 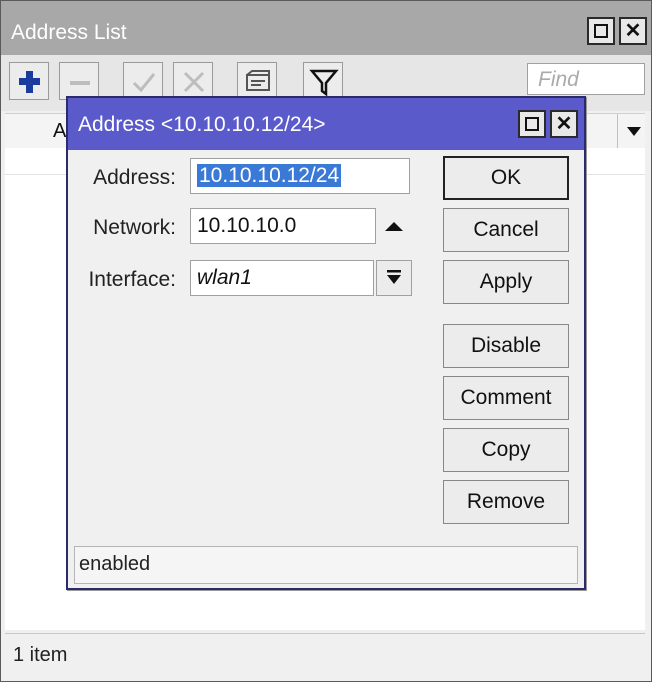 What do you see at coordinates (132, 279) in the screenshot?
I see `interface-label: Interface:` at bounding box center [132, 279].